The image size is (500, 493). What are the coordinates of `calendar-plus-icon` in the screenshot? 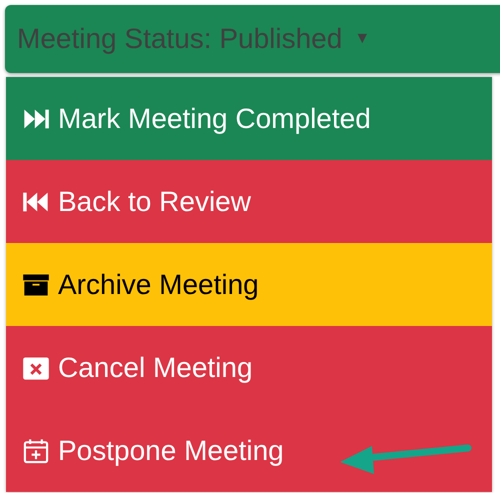 It's located at (36, 450).